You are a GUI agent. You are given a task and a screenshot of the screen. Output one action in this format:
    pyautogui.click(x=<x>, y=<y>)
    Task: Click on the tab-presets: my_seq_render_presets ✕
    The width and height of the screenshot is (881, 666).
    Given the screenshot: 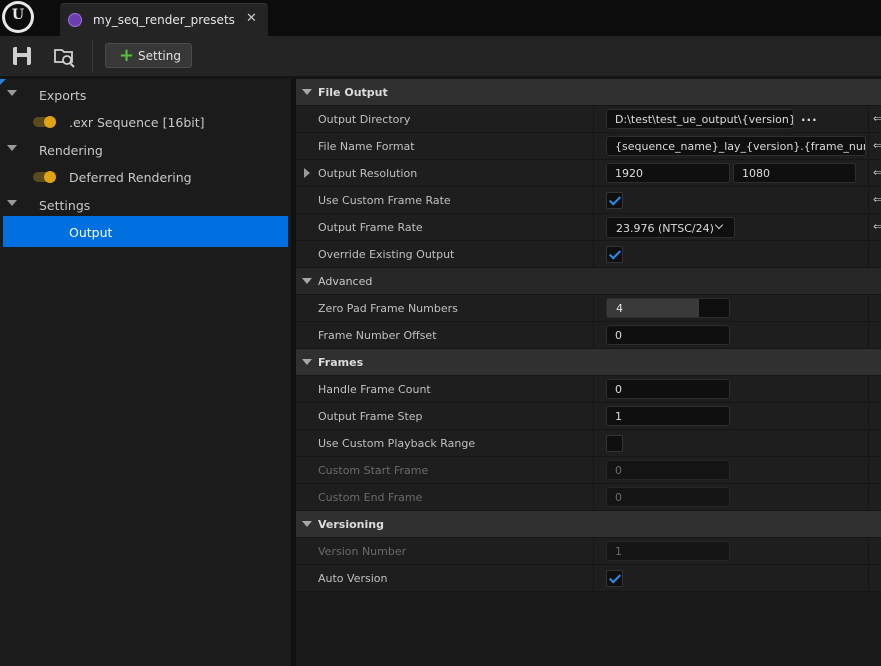 What is the action you would take?
    pyautogui.click(x=164, y=19)
    